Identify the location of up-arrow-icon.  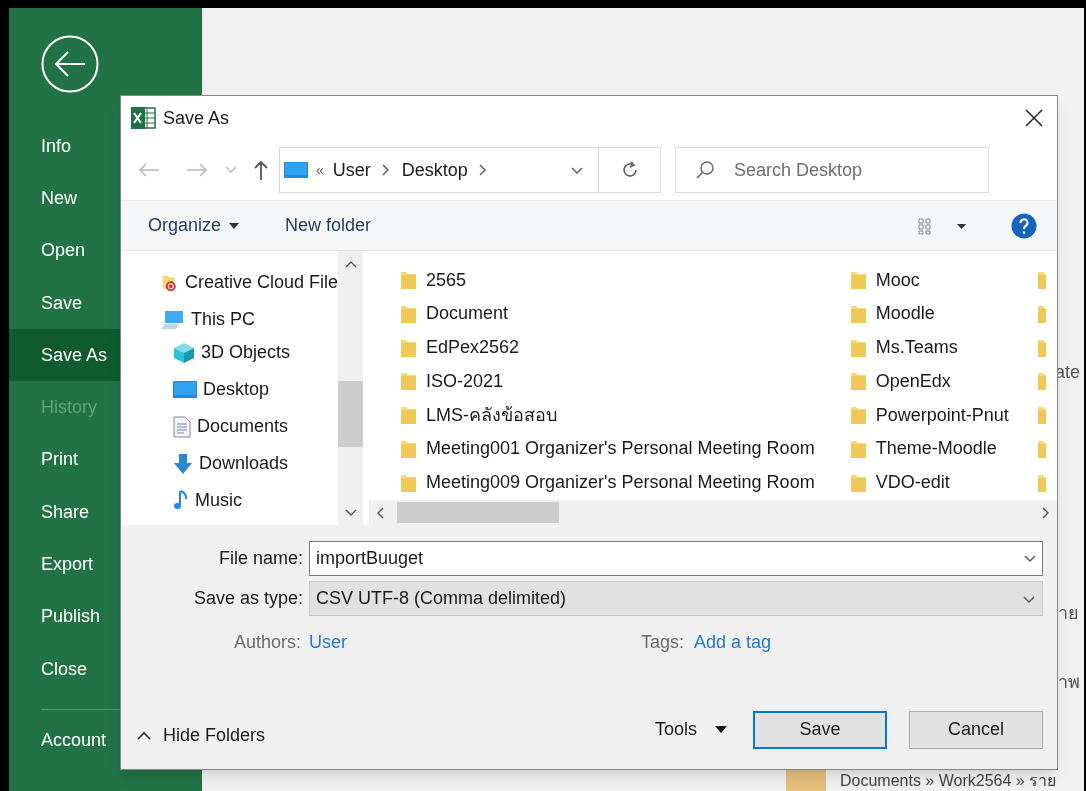
(261, 170).